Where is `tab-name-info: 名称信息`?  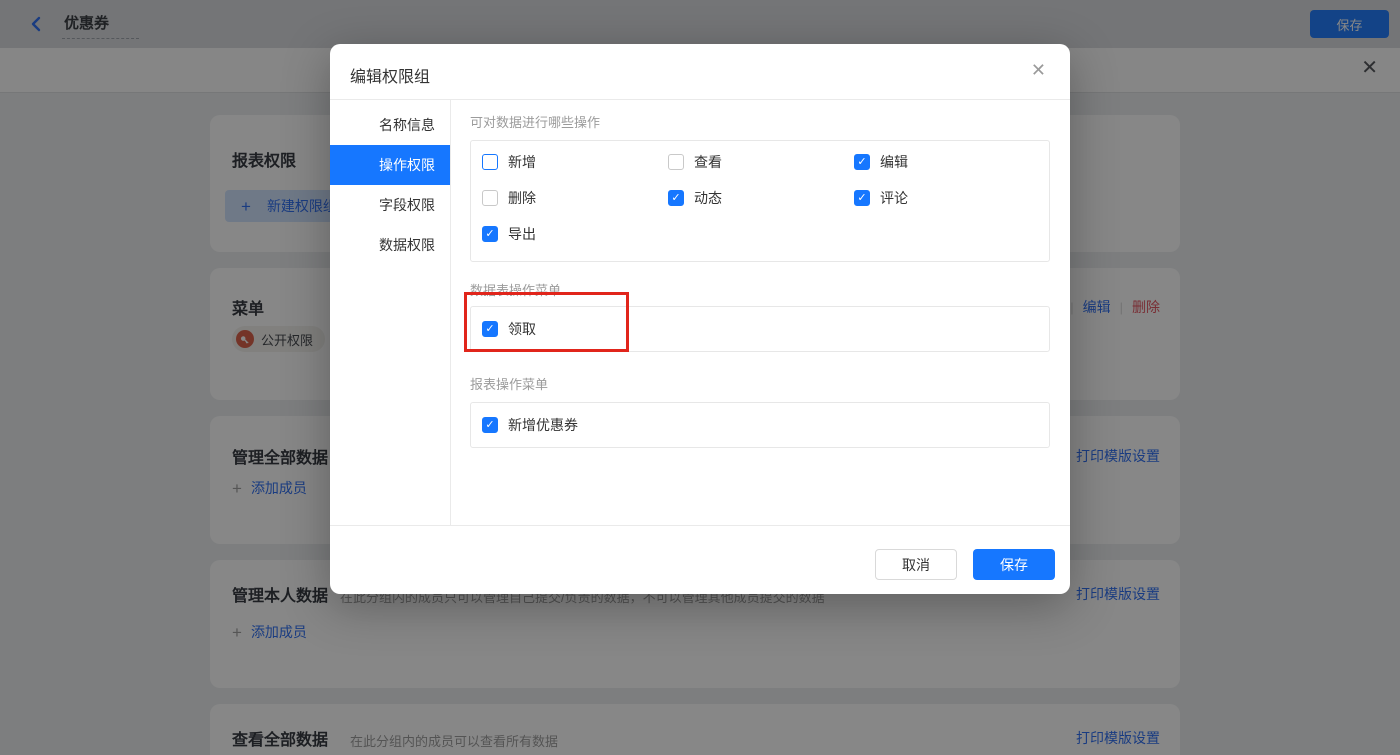
tab-name-info: 名称信息 is located at coordinates (390, 125).